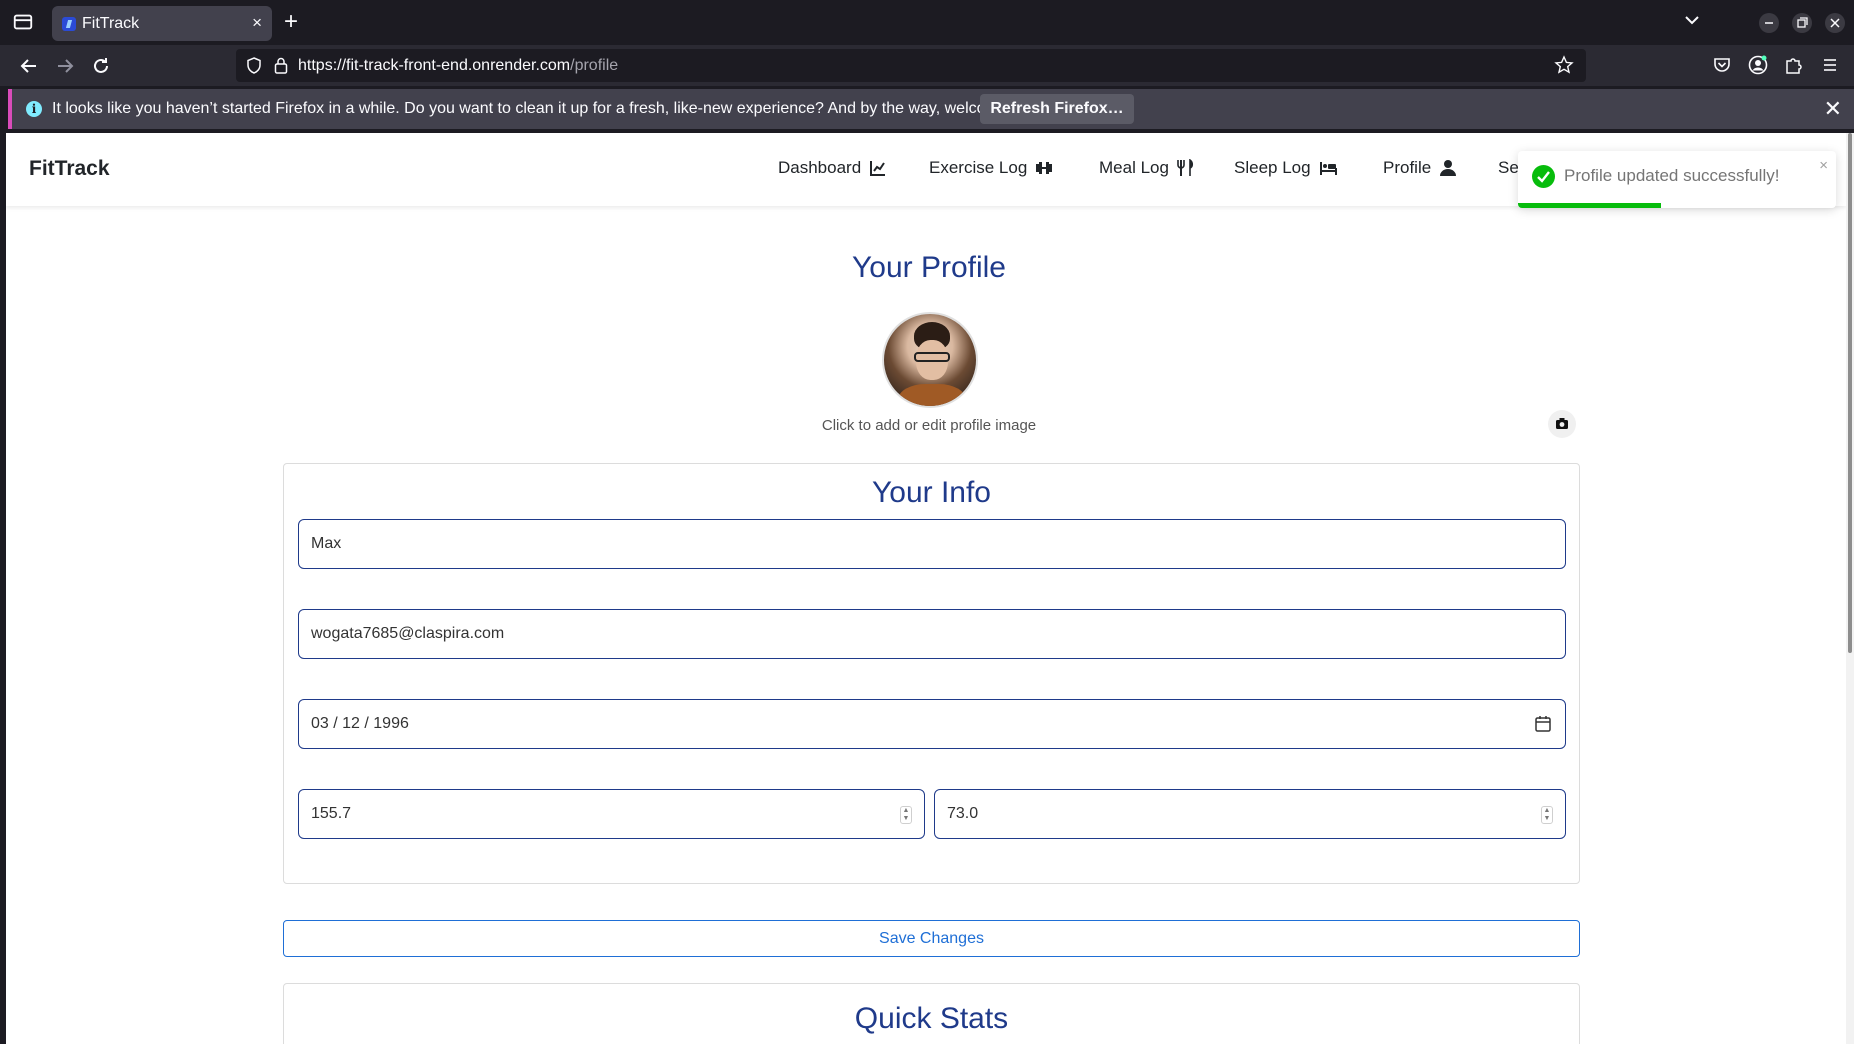  Describe the element at coordinates (906, 815) in the screenshot. I see `height-spinner-icon: ▲ ▼` at that location.